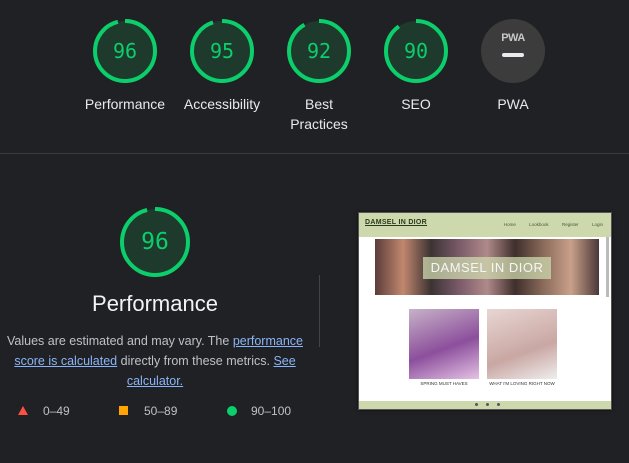 The width and height of the screenshot is (629, 463). I want to click on gauge-label: SEO, so click(416, 104).